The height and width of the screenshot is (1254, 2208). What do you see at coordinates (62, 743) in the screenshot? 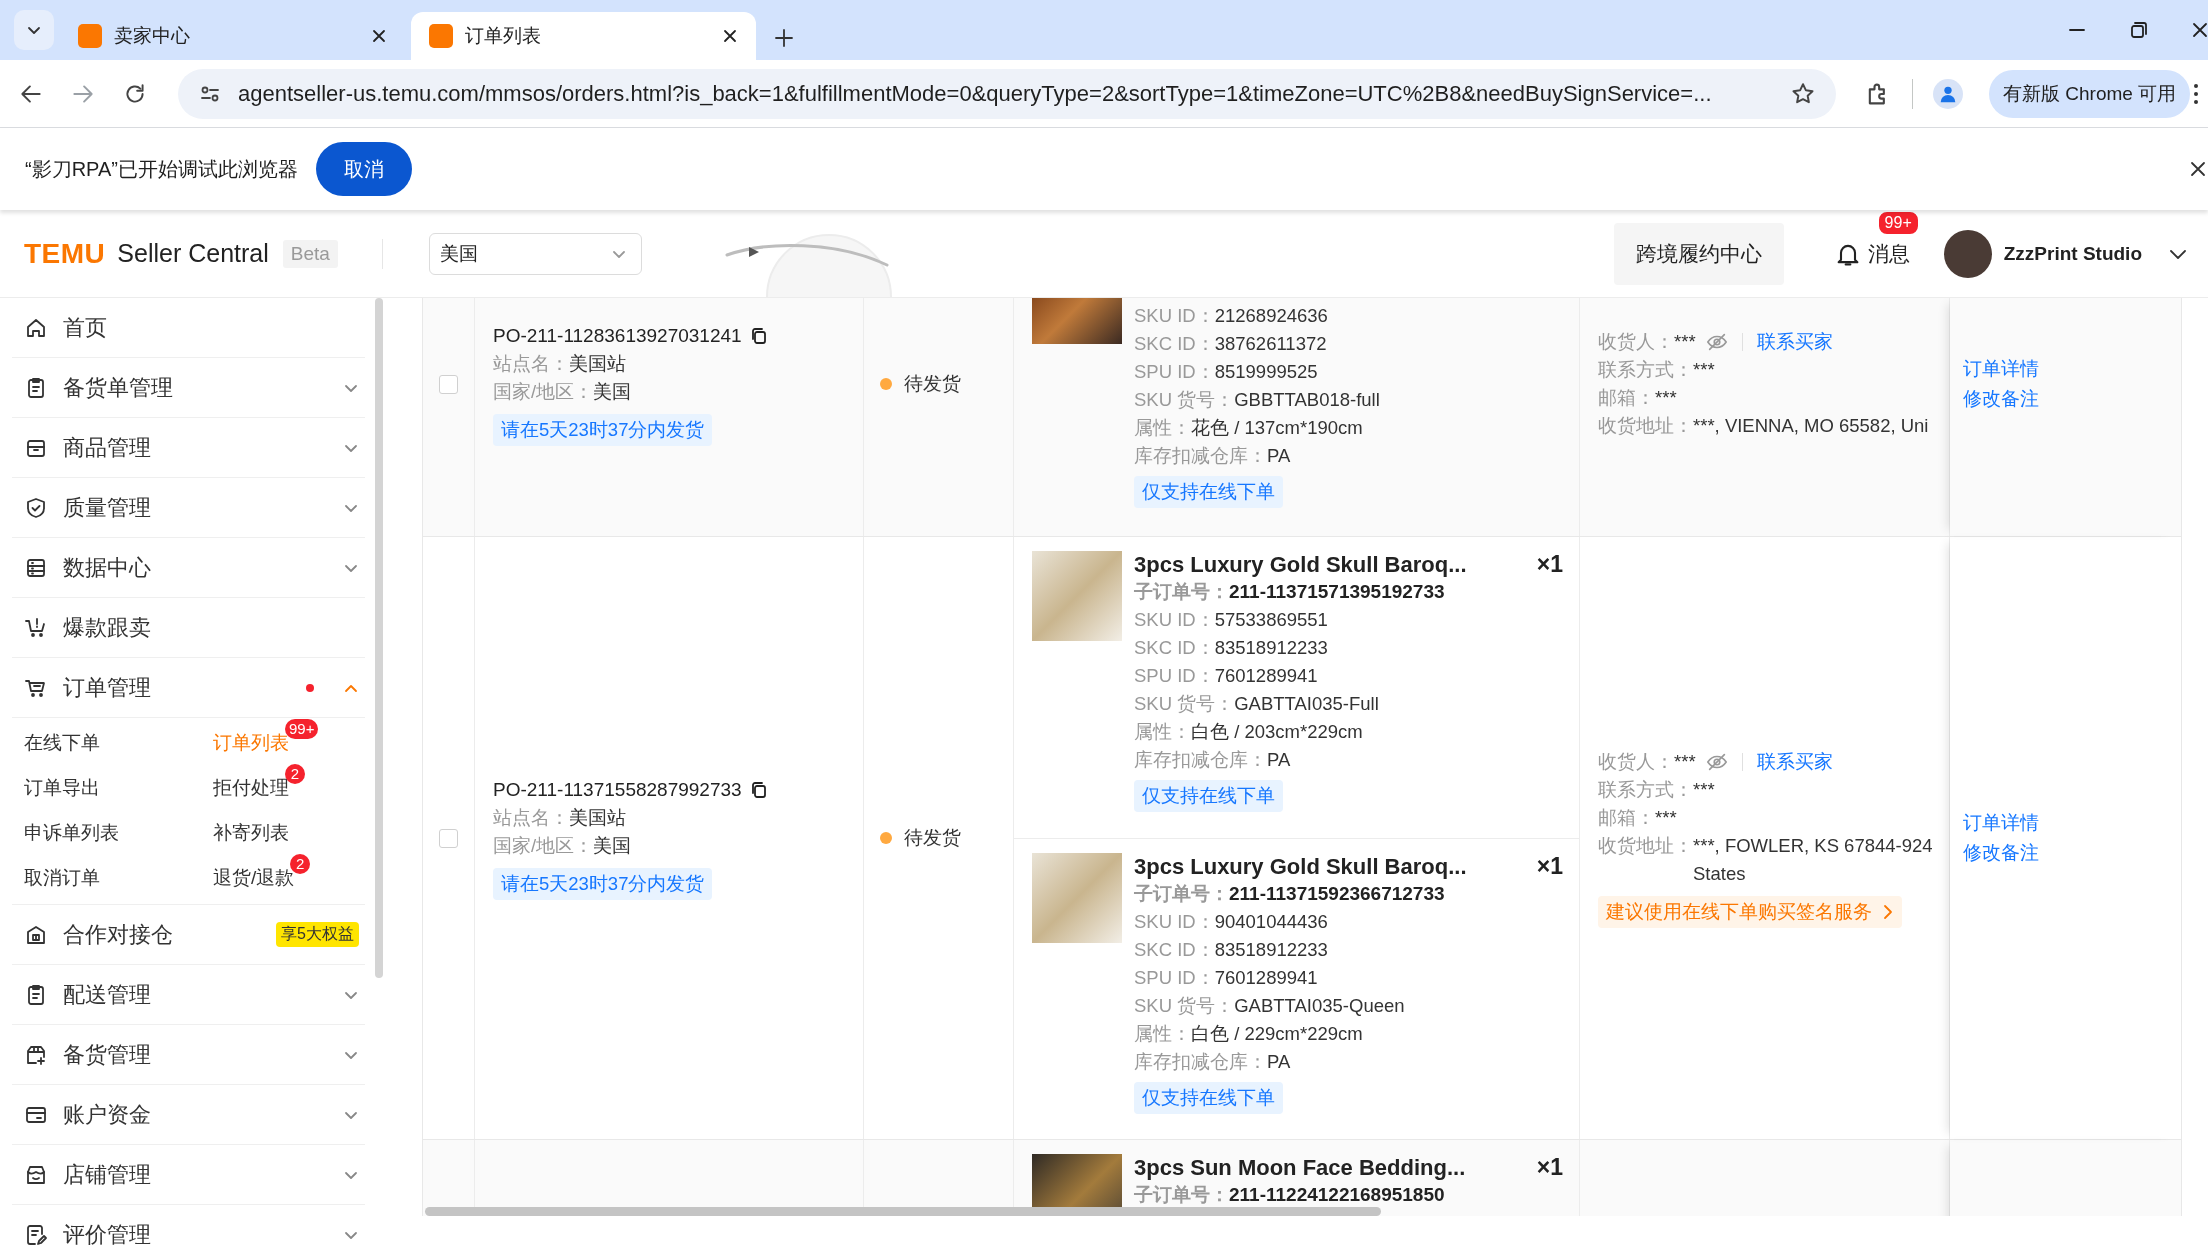
I see `submenu-item: 在线下单` at bounding box center [62, 743].